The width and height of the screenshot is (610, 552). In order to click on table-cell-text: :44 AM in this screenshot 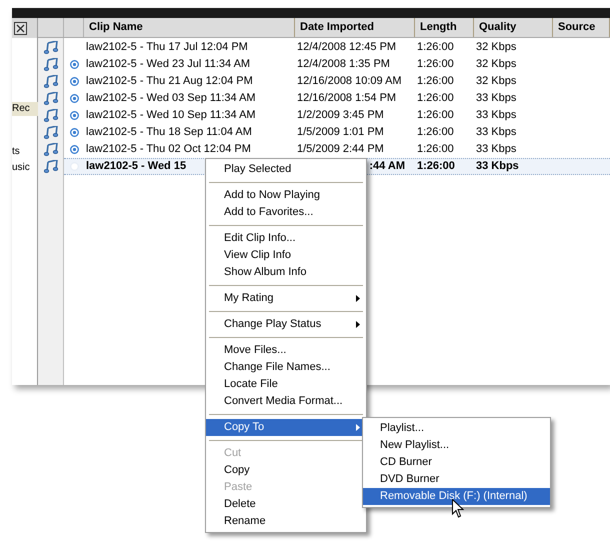, I will do `click(387, 166)`.